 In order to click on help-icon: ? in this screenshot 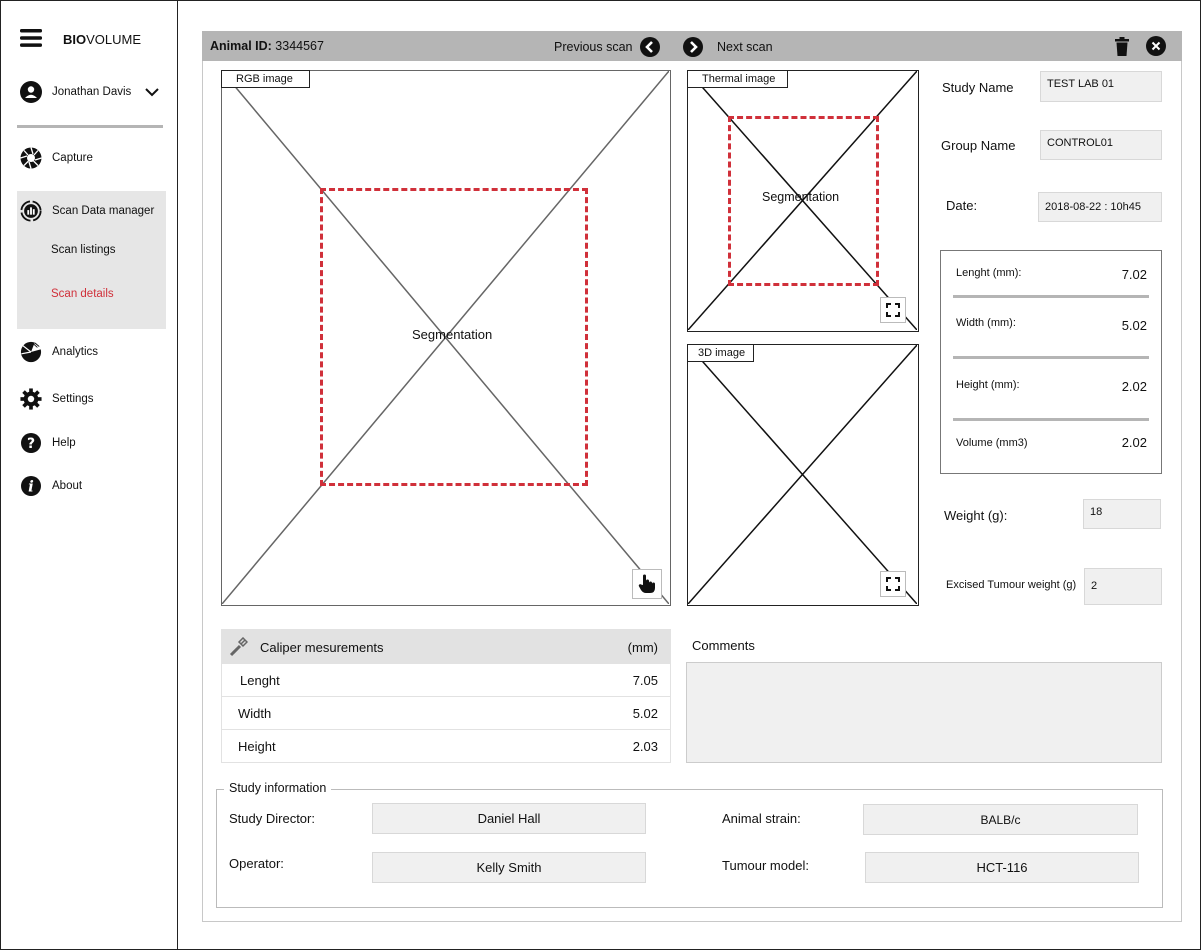, I will do `click(31, 443)`.